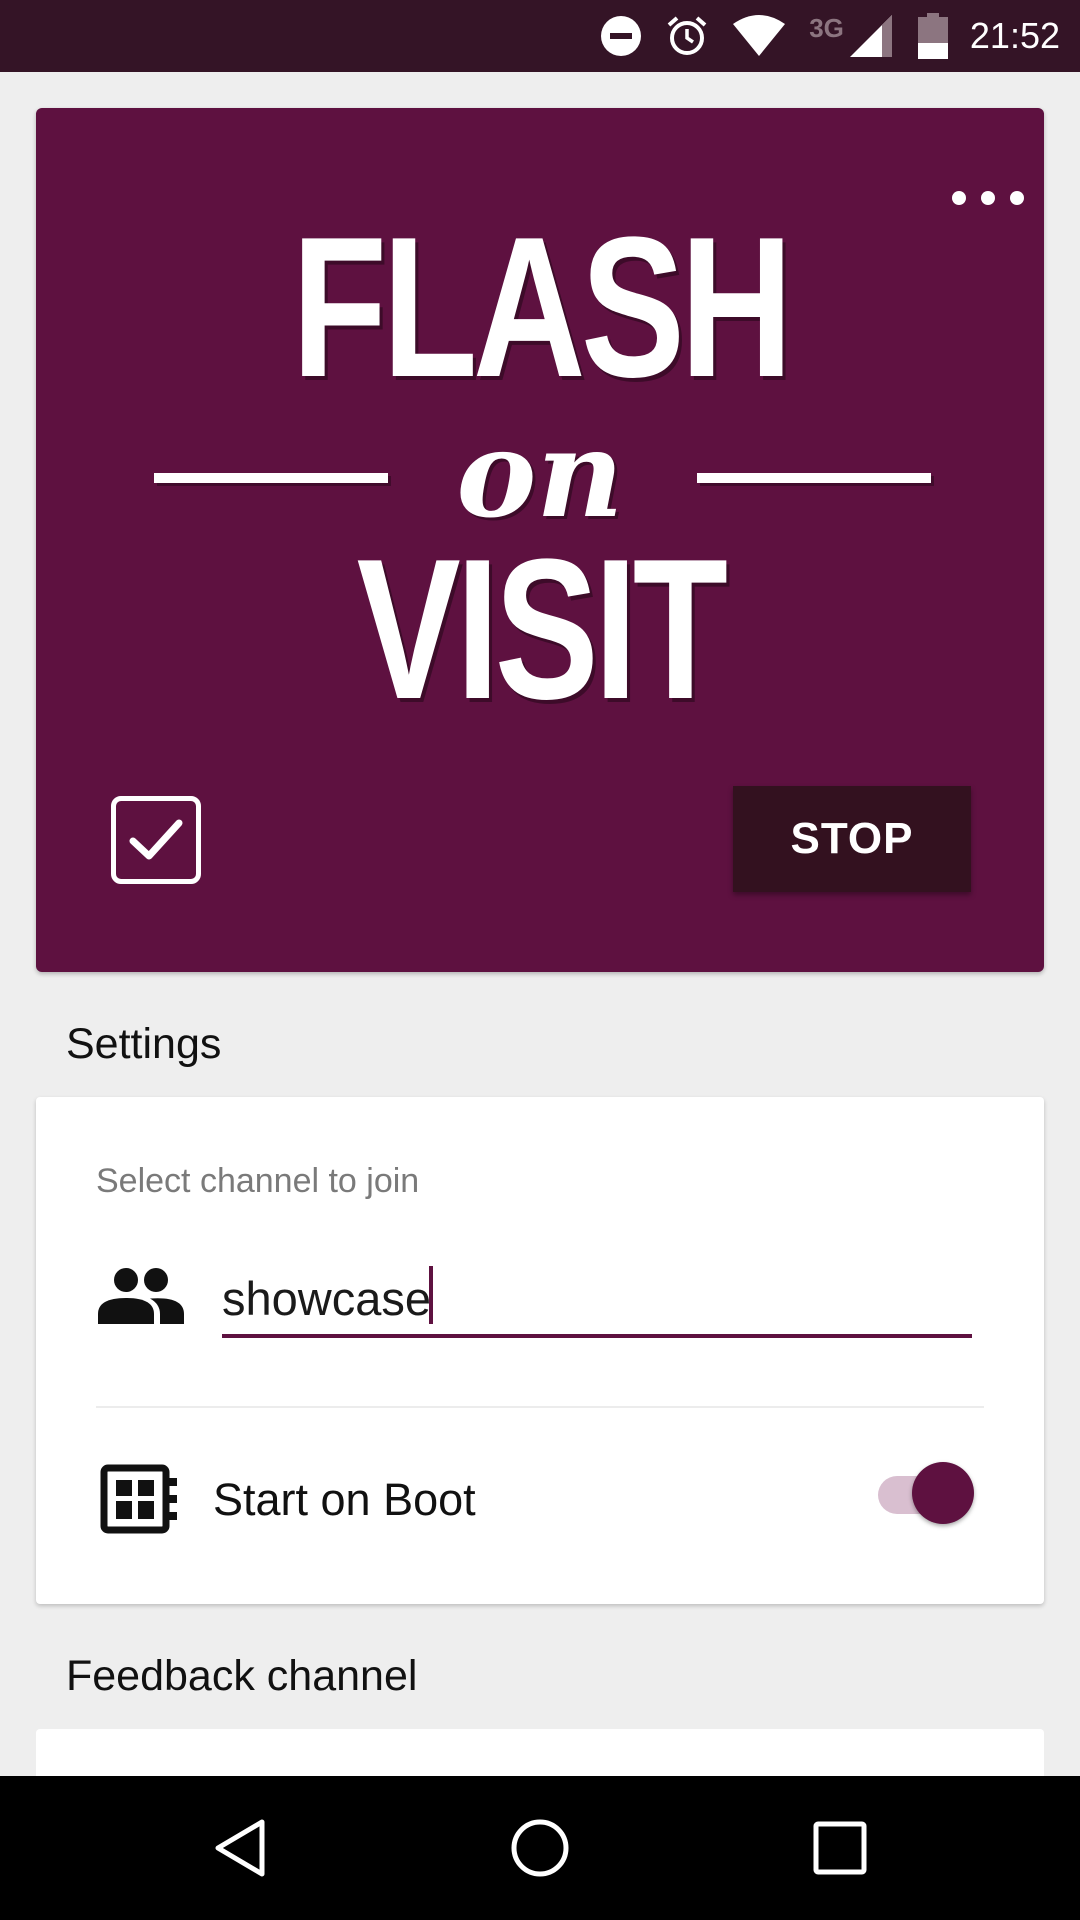  Describe the element at coordinates (852, 839) in the screenshot. I see `stop-button: STOP` at that location.